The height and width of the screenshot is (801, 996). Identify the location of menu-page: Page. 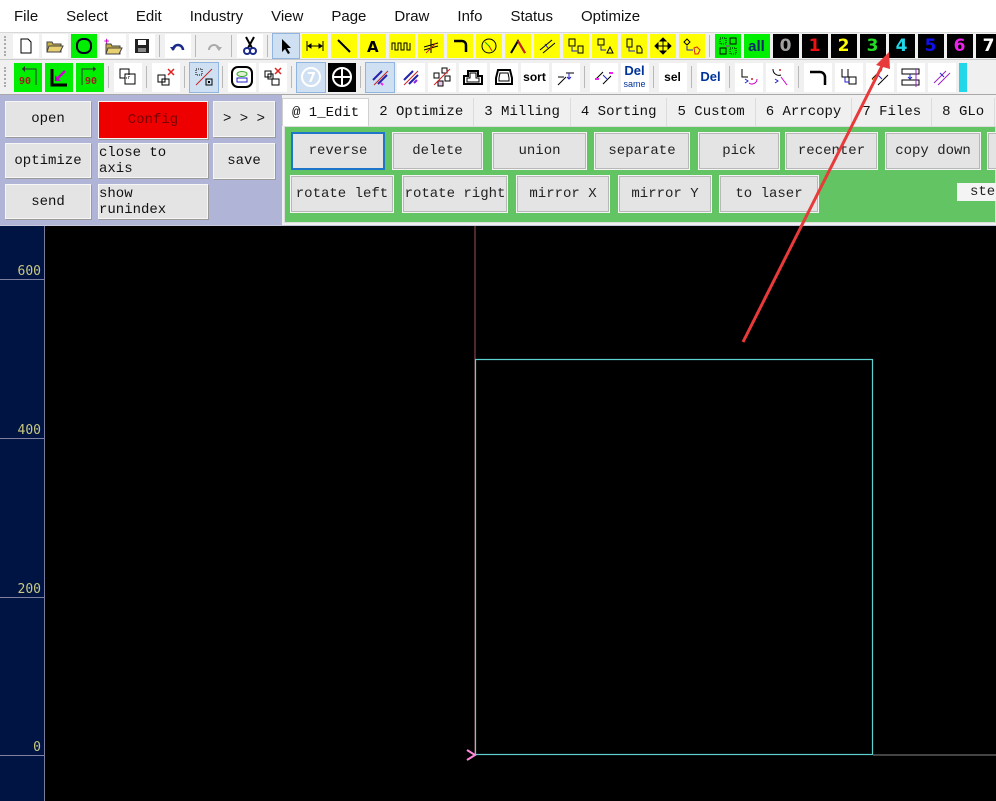
(348, 16).